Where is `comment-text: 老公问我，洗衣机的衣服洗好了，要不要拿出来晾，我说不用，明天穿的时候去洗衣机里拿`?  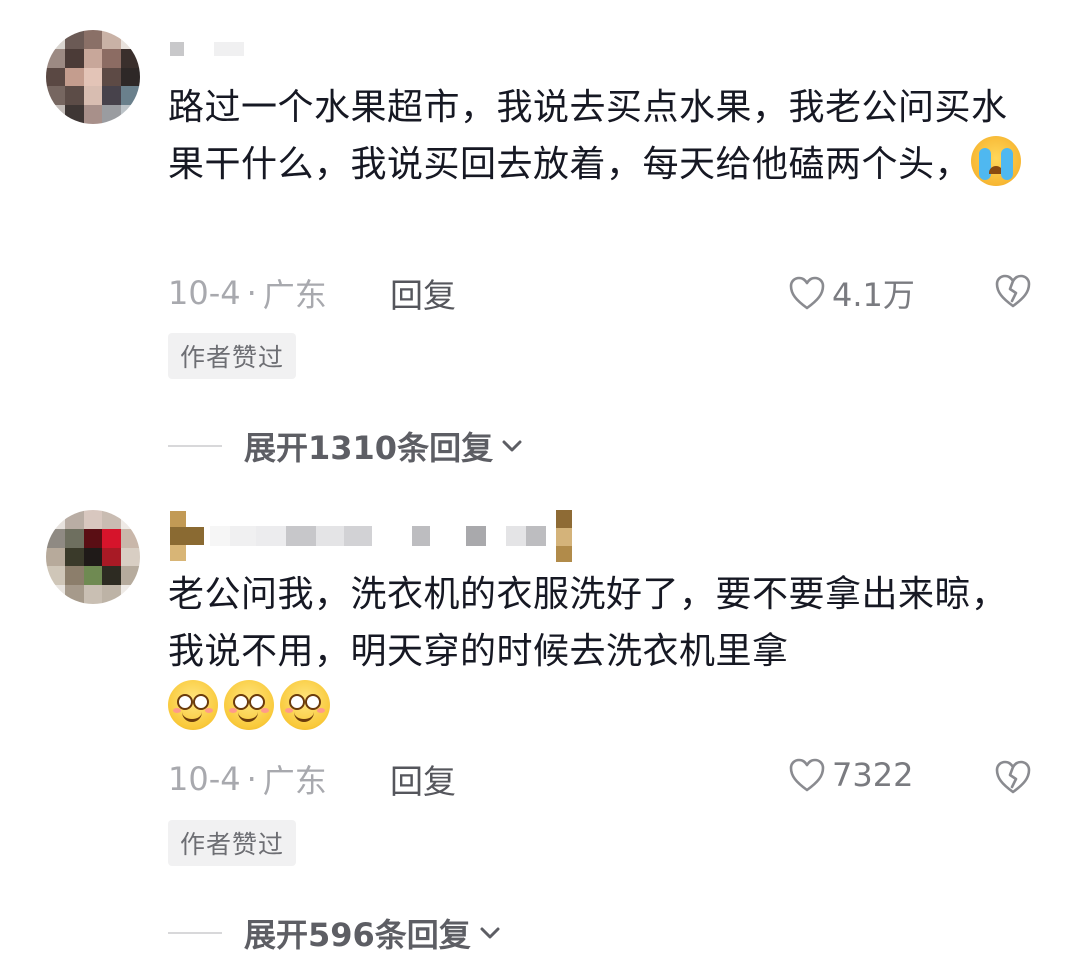 comment-text: 老公问我，洗衣机的衣服洗好了，要不要拿出来晾，我说不用，明天穿的时候去洗衣机里拿 is located at coordinates (598, 651).